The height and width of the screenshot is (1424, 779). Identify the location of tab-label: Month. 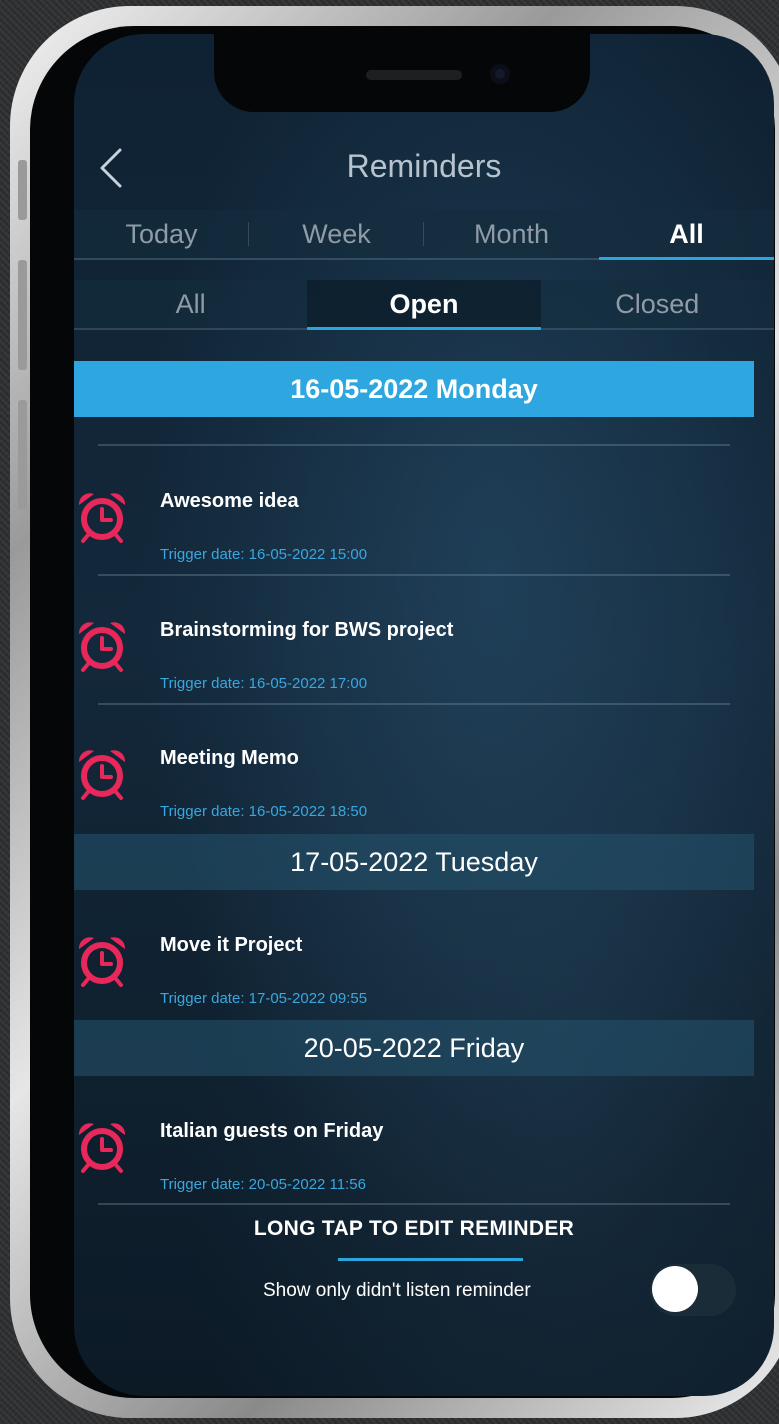
(511, 234).